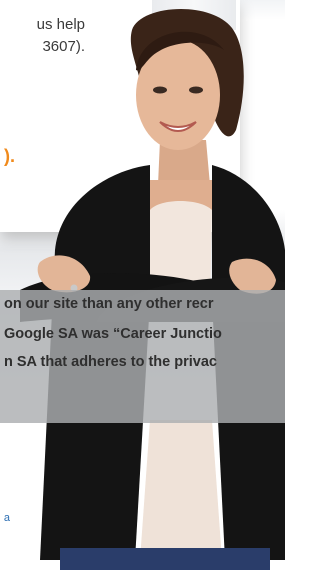 This screenshot has height=570, width=320. I want to click on link-fragment: a, so click(5, 518).